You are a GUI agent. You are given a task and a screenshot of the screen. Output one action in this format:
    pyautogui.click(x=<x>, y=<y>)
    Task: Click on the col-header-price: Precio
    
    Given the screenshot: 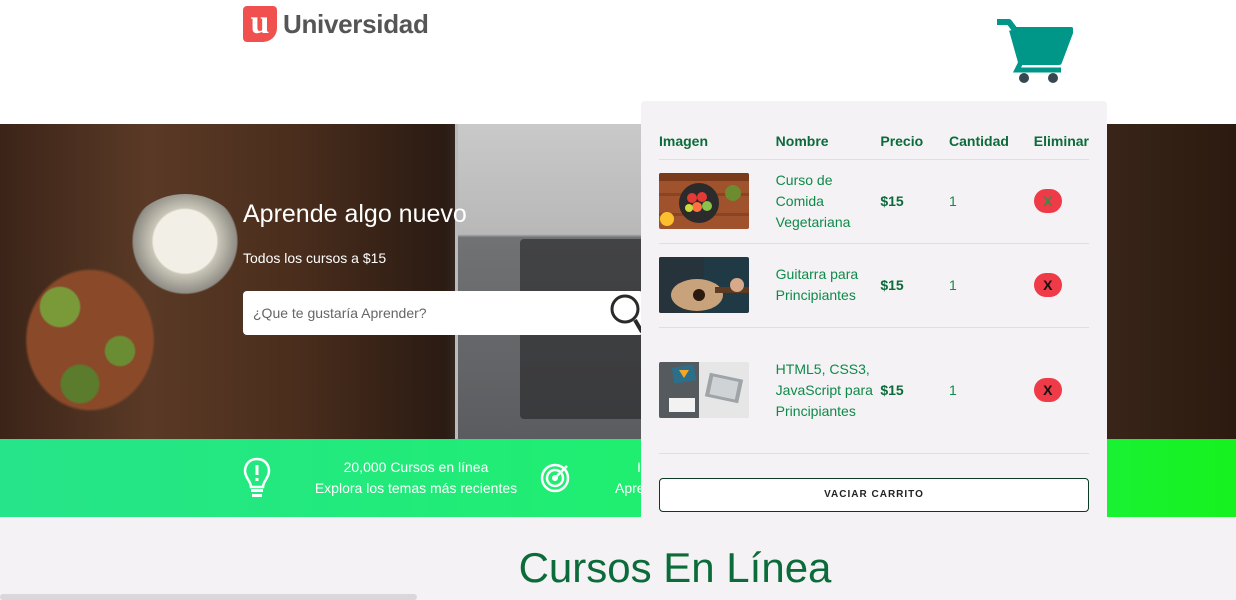 What is the action you would take?
    pyautogui.click(x=915, y=139)
    